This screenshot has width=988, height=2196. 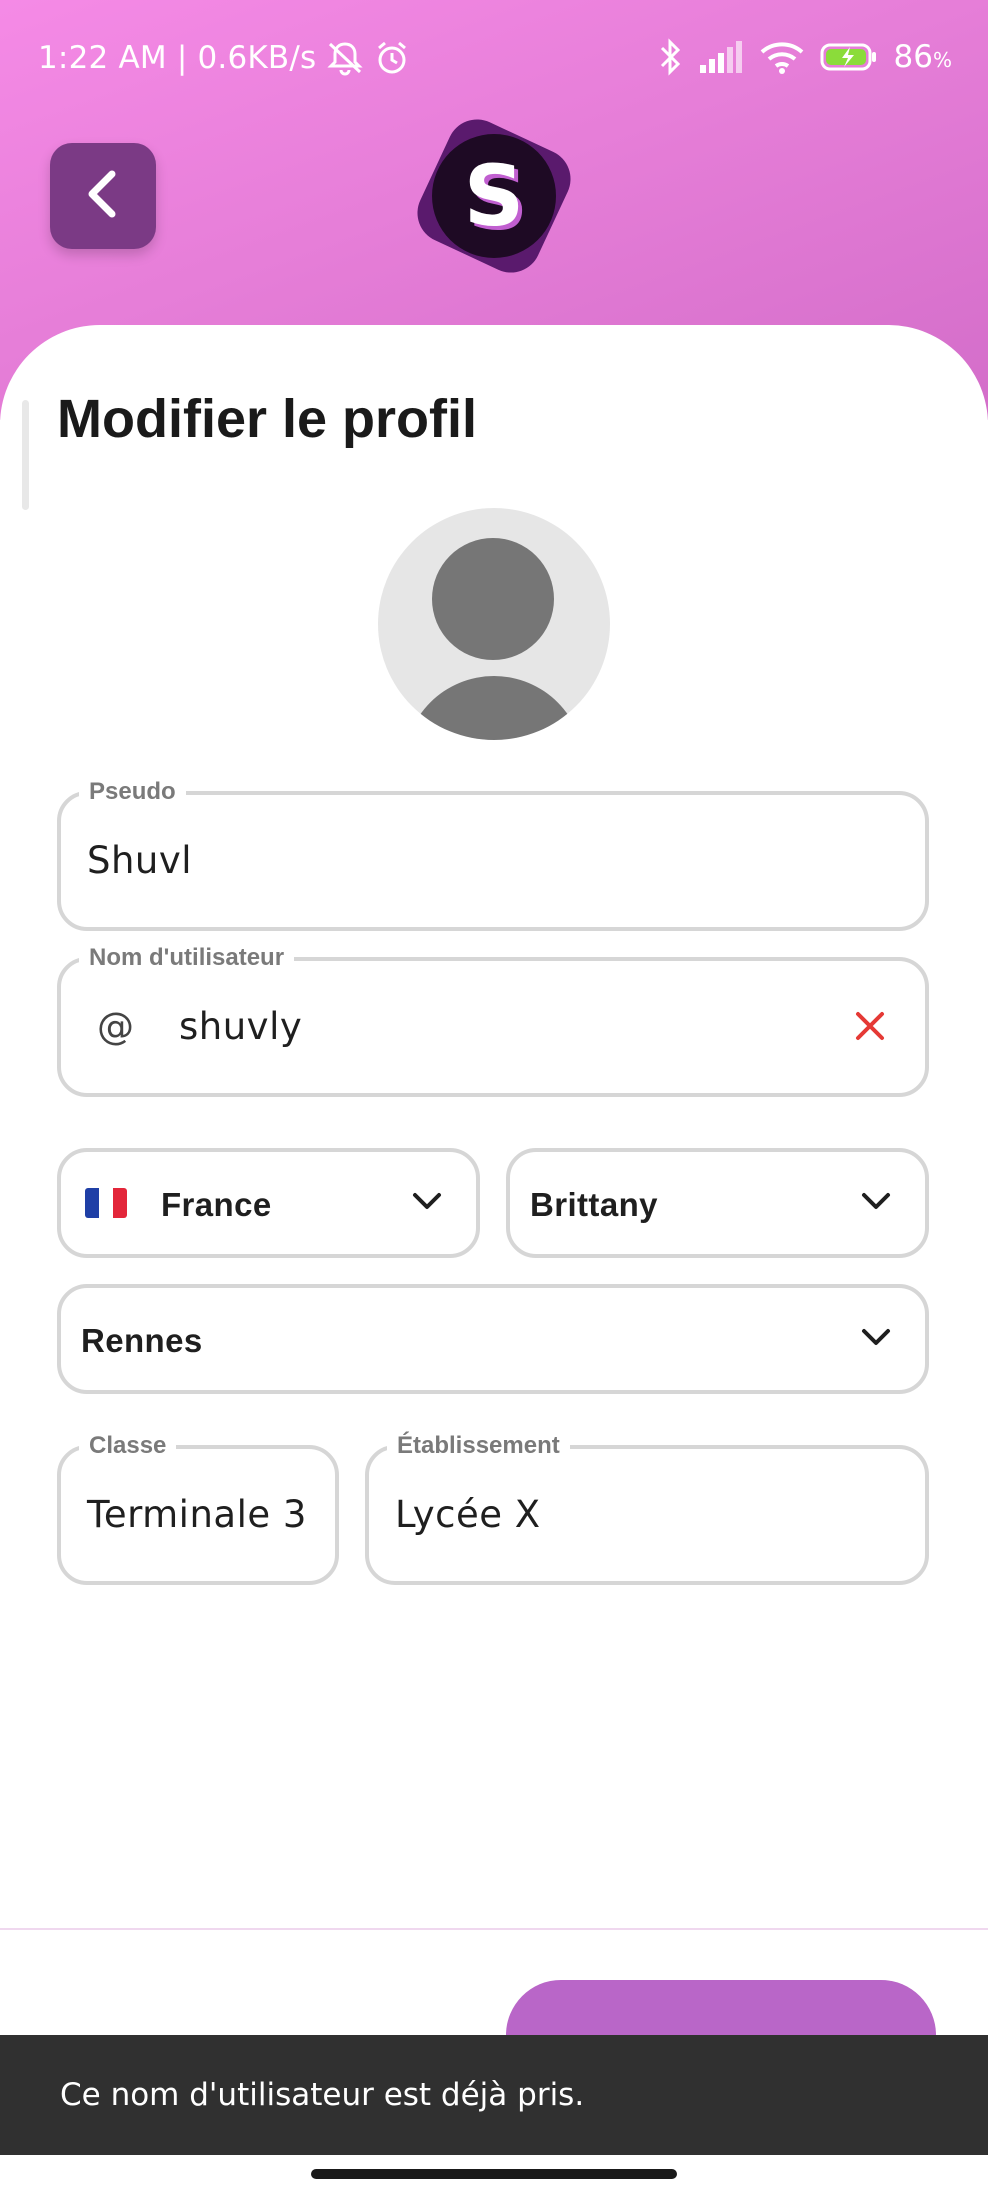 I want to click on avatar-body, so click(x=494, y=708).